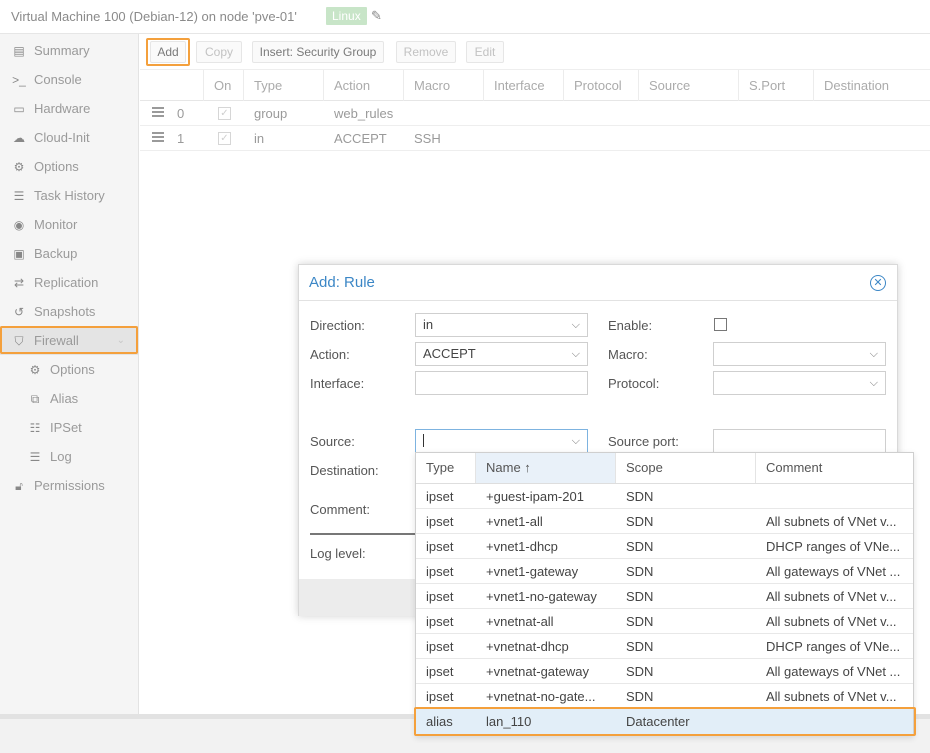 Image resolution: width=930 pixels, height=753 pixels. What do you see at coordinates (69, 224) in the screenshot?
I see `sidebar-item-monitor: ◉ Monitor` at bounding box center [69, 224].